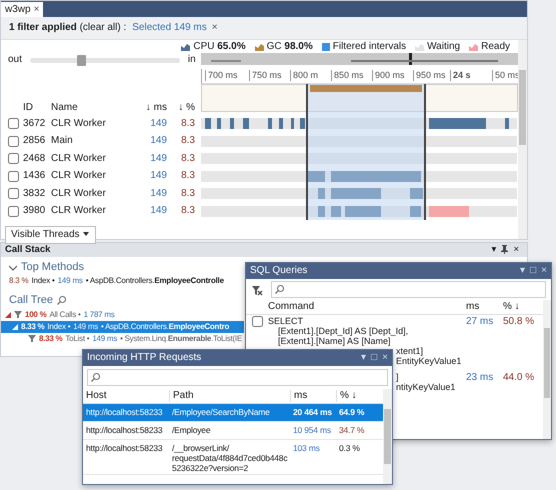 Image resolution: width=556 pixels, height=490 pixels. Describe the element at coordinates (367, 307) in the screenshot. I see `column-header: Command` at that location.